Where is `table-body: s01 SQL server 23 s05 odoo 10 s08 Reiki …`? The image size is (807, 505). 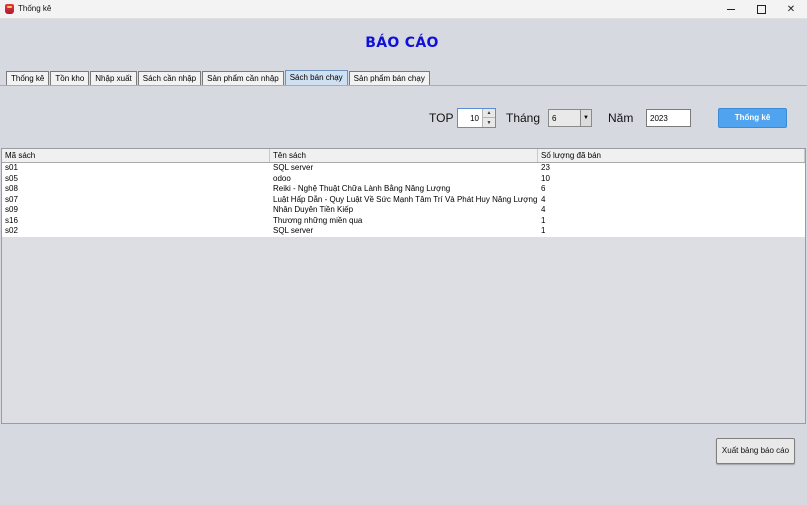
table-body: s01 SQL server 23 s05 odoo 10 s08 Reiki … is located at coordinates (403, 200).